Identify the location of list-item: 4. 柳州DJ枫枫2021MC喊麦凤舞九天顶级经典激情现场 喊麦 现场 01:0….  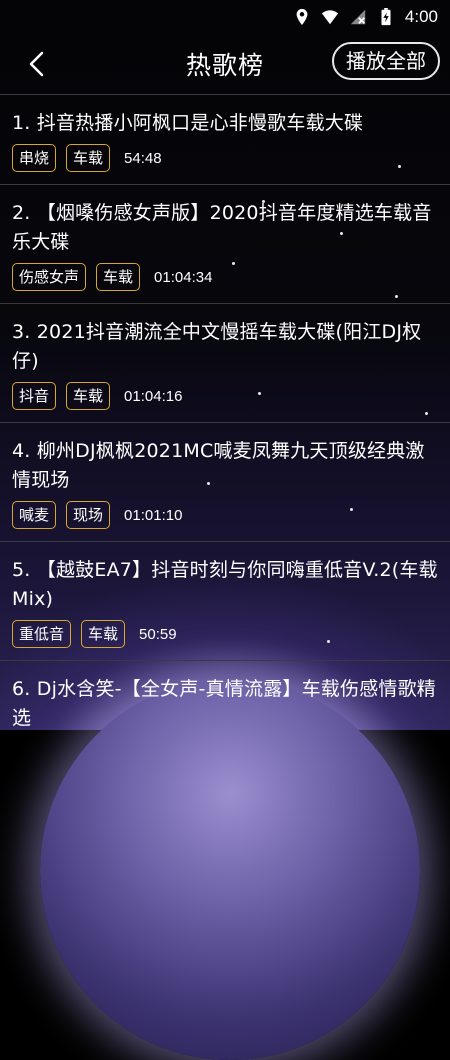
(225, 481).